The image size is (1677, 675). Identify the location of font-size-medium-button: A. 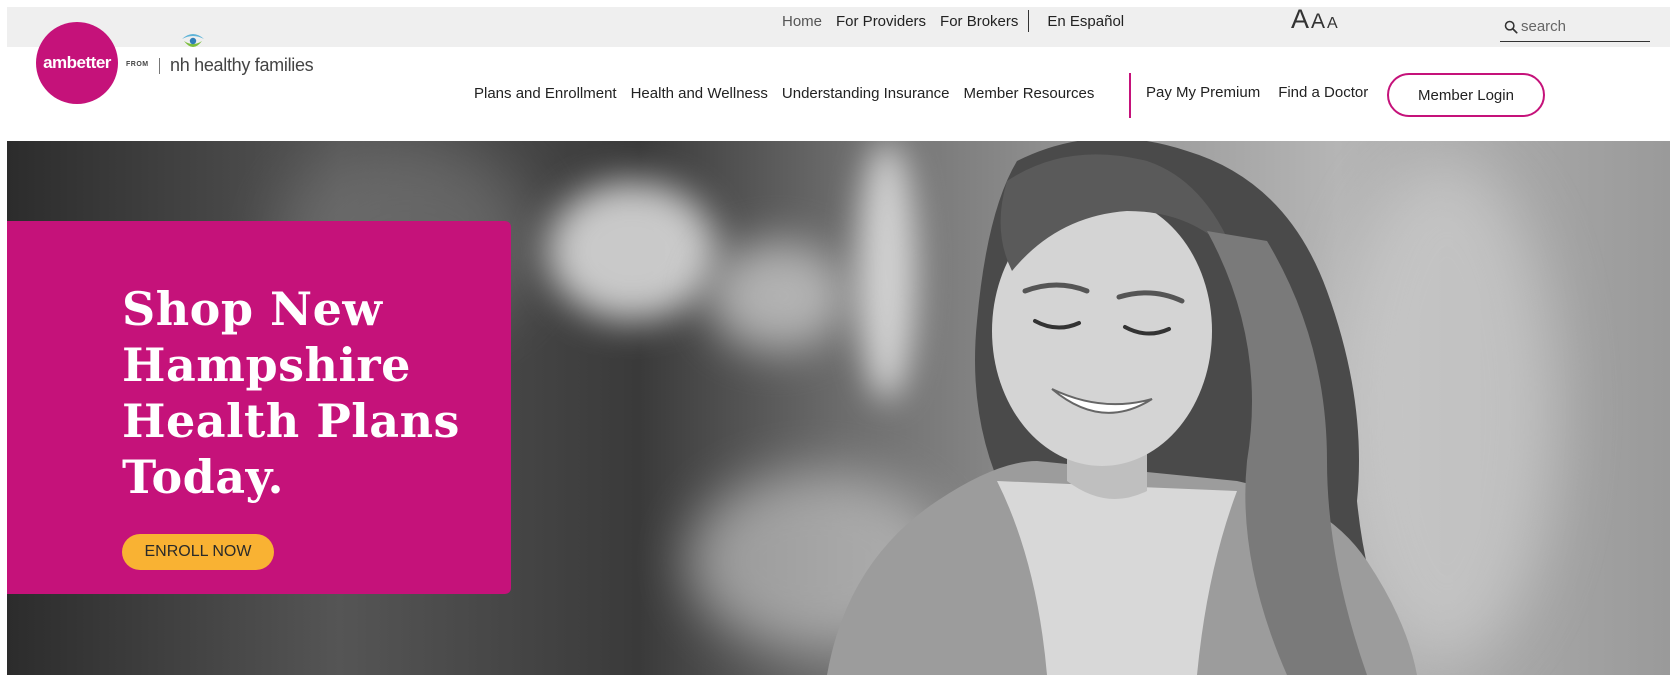
(1318, 22).